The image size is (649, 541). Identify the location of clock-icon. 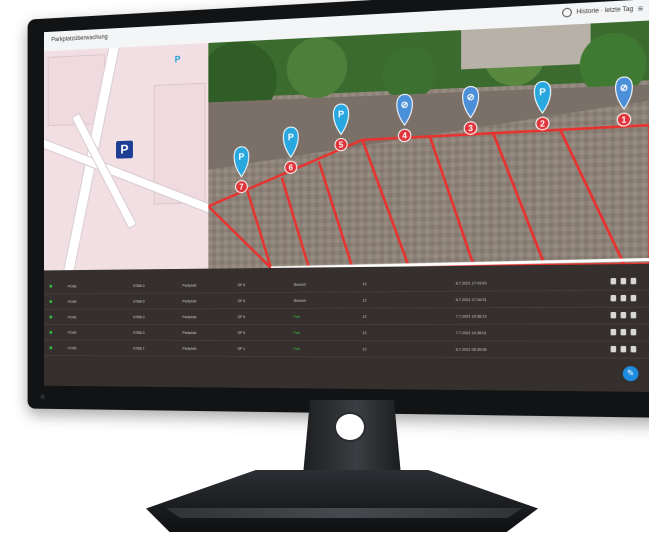
(567, 12).